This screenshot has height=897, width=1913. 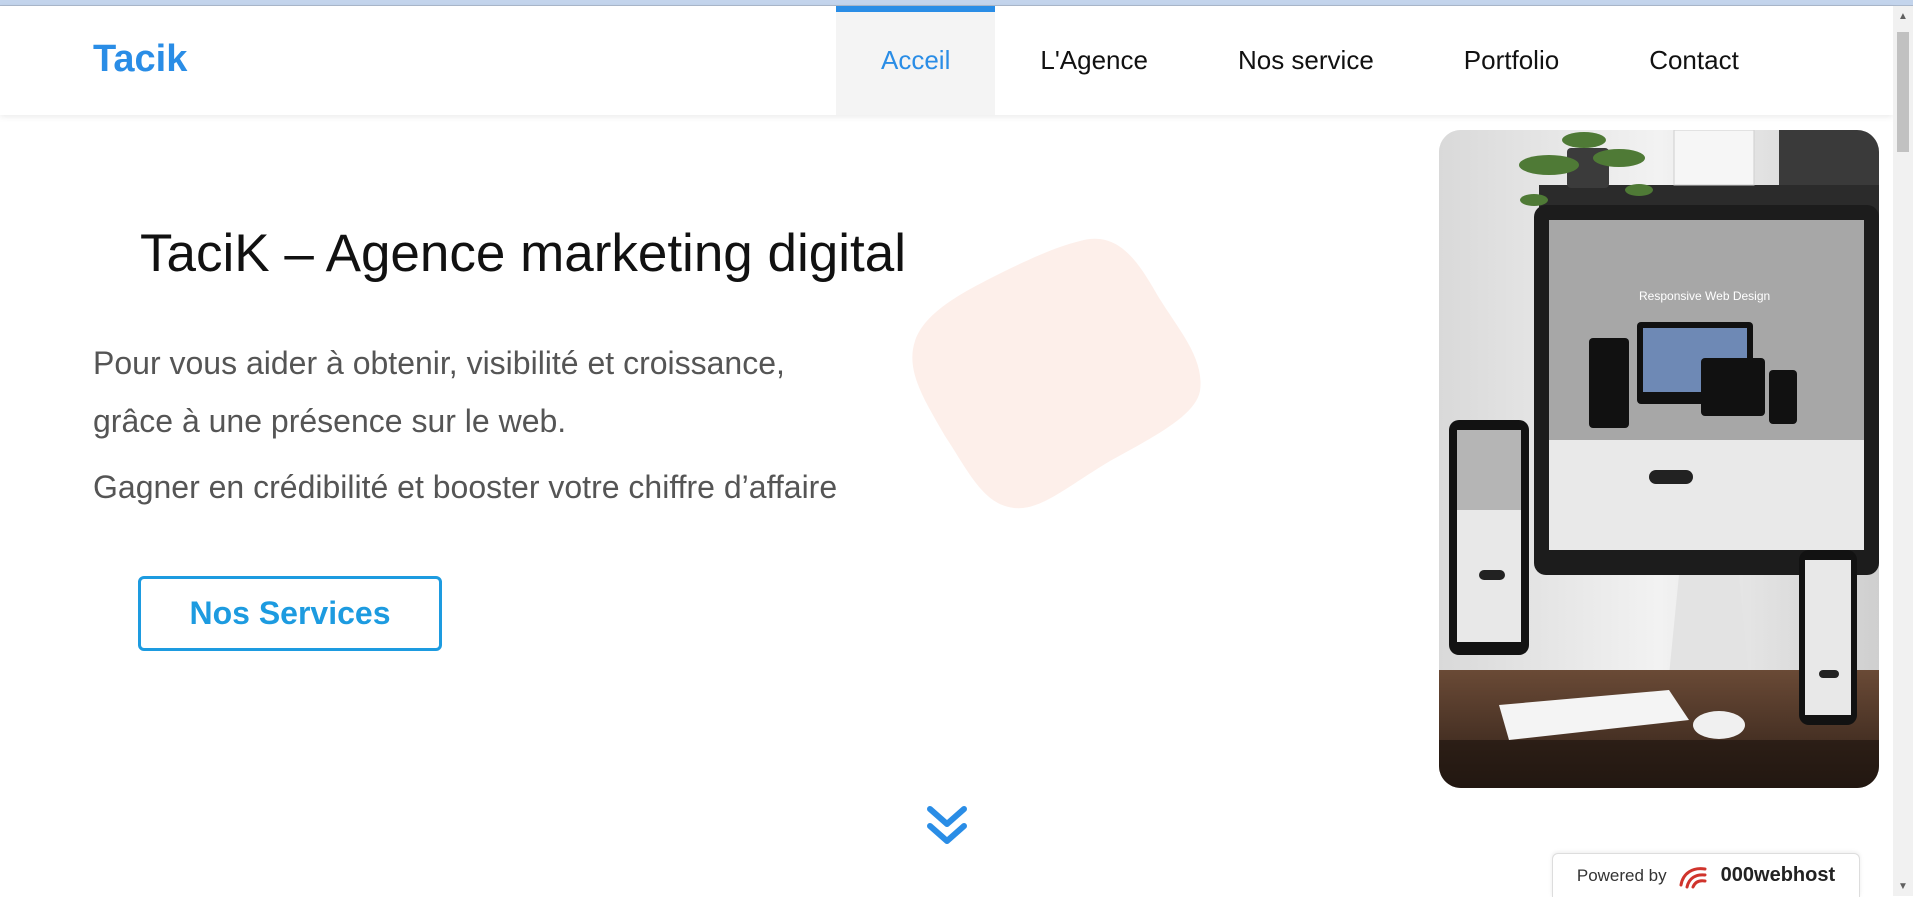 What do you see at coordinates (290, 613) in the screenshot?
I see `nos-services-button: Nos Services` at bounding box center [290, 613].